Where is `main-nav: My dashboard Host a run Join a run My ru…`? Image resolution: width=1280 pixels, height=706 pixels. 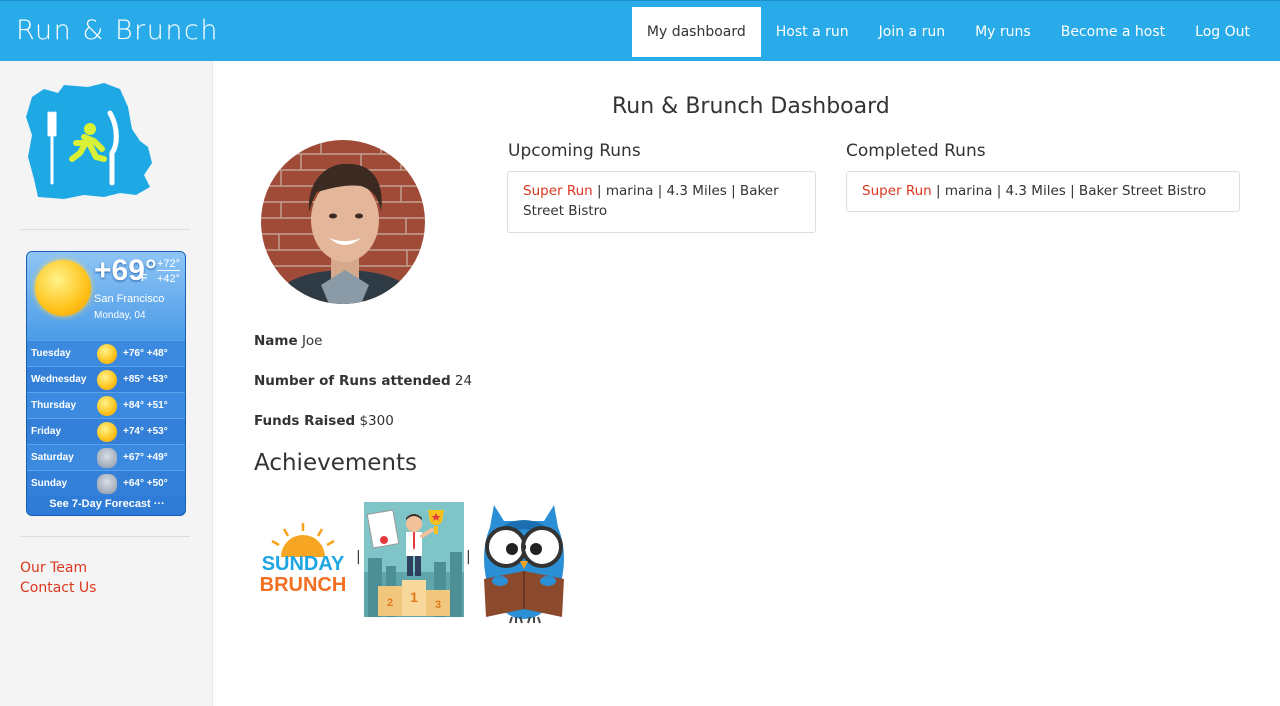
main-nav: My dashboard Host a run Join a run My ru… is located at coordinates (948, 32).